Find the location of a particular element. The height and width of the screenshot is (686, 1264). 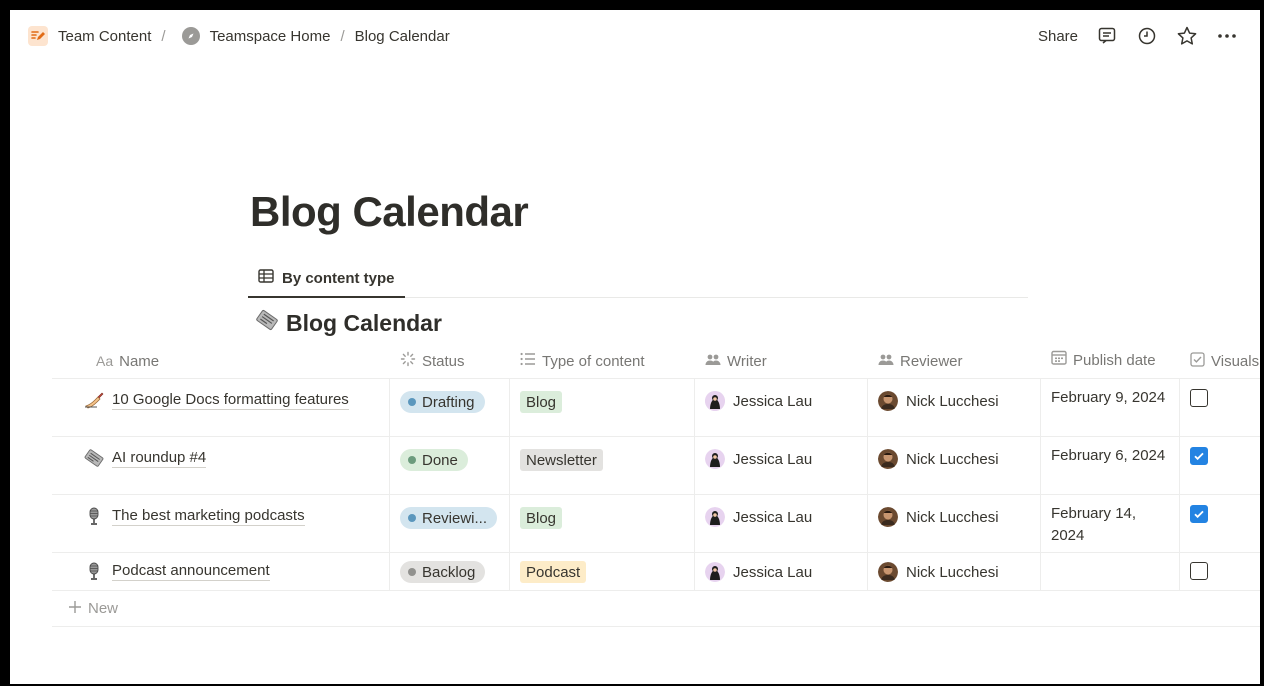

status-badge: Done is located at coordinates (434, 460).